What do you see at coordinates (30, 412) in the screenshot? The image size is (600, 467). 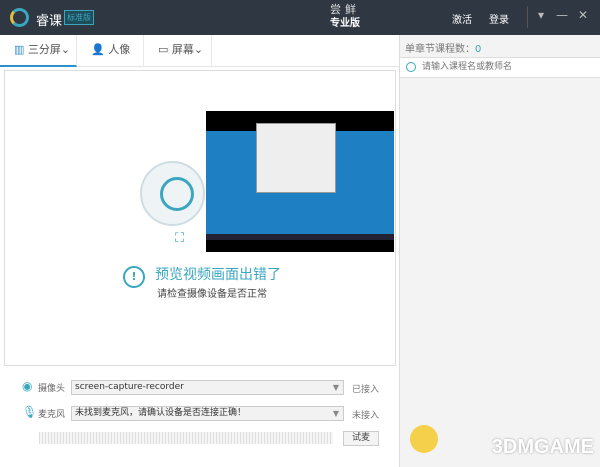 I see `microphone-icon: 🎙` at bounding box center [30, 412].